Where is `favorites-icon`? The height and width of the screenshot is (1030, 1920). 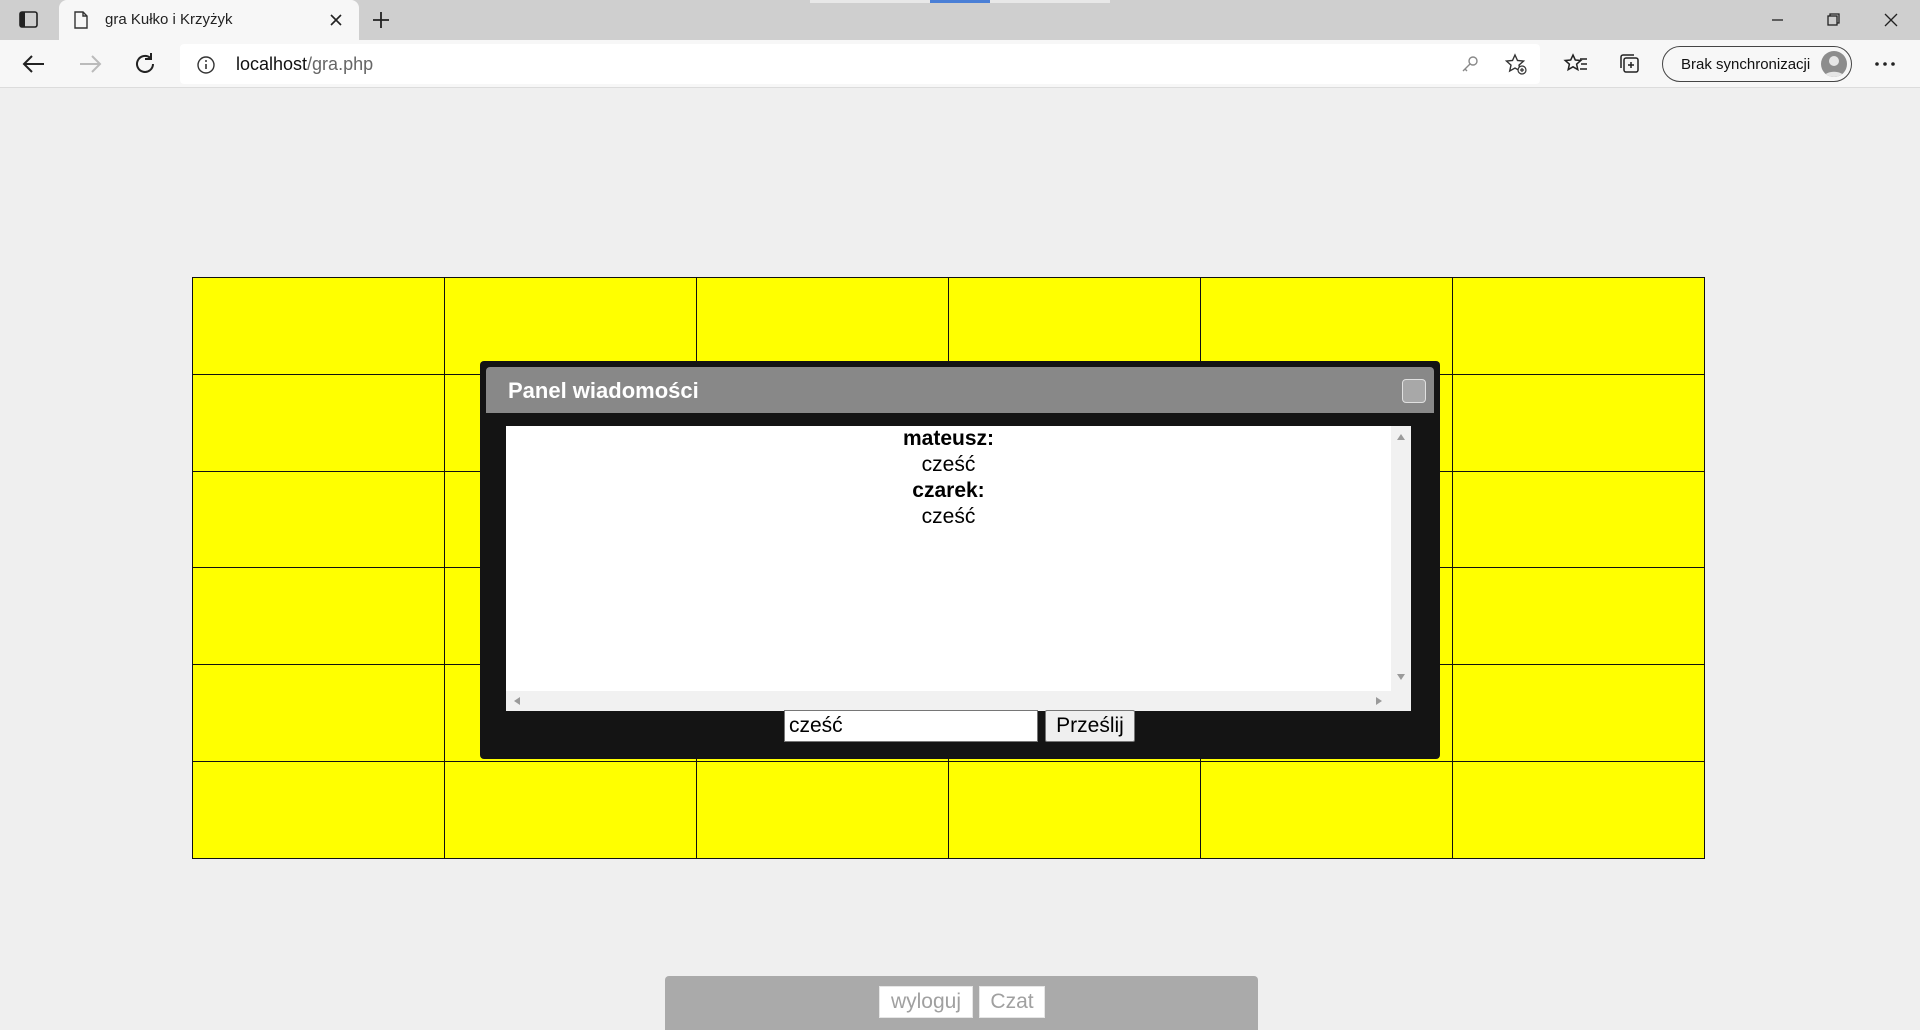 favorites-icon is located at coordinates (1576, 64).